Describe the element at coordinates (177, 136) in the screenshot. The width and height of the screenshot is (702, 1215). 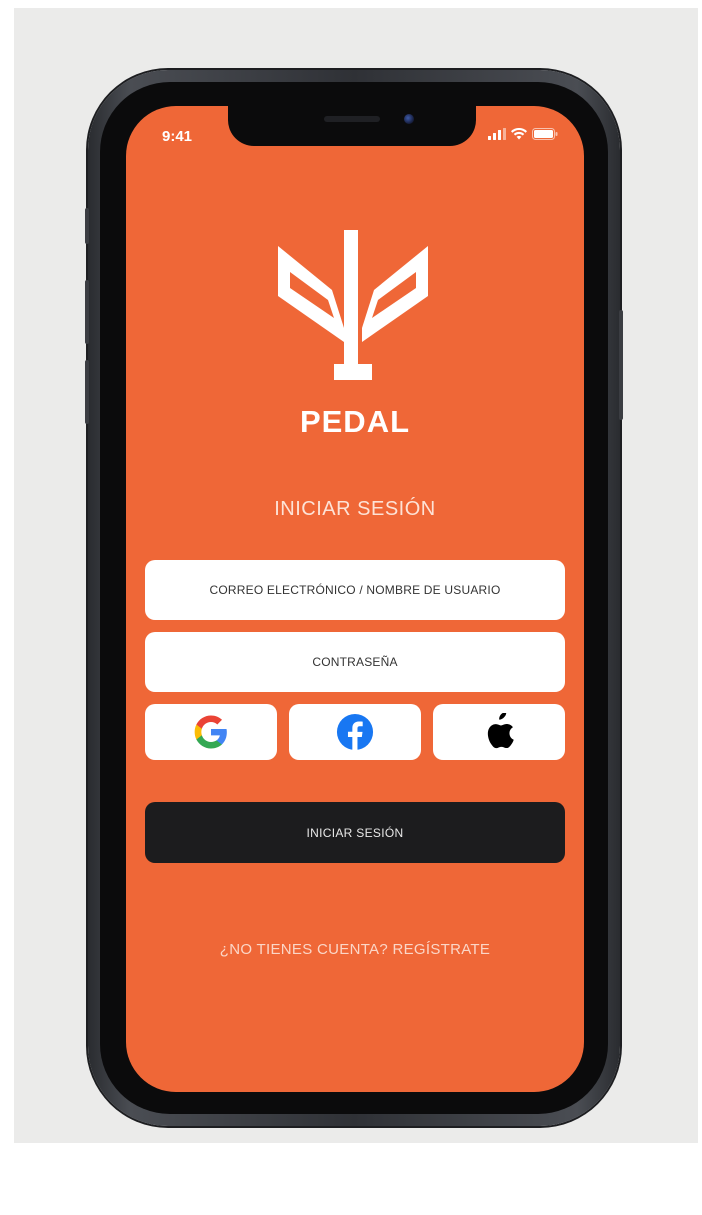
I see `status-time: 9:41` at that location.